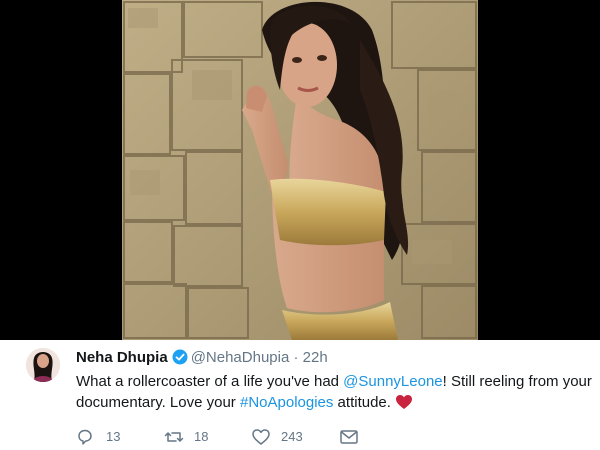 The height and width of the screenshot is (450, 600). Describe the element at coordinates (261, 437) in the screenshot. I see `like-icon` at that location.